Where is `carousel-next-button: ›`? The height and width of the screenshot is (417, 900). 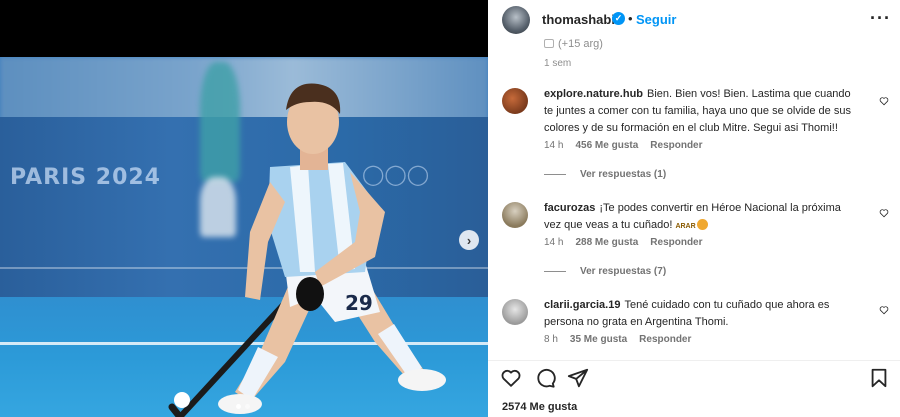
carousel-next-button: › is located at coordinates (469, 240).